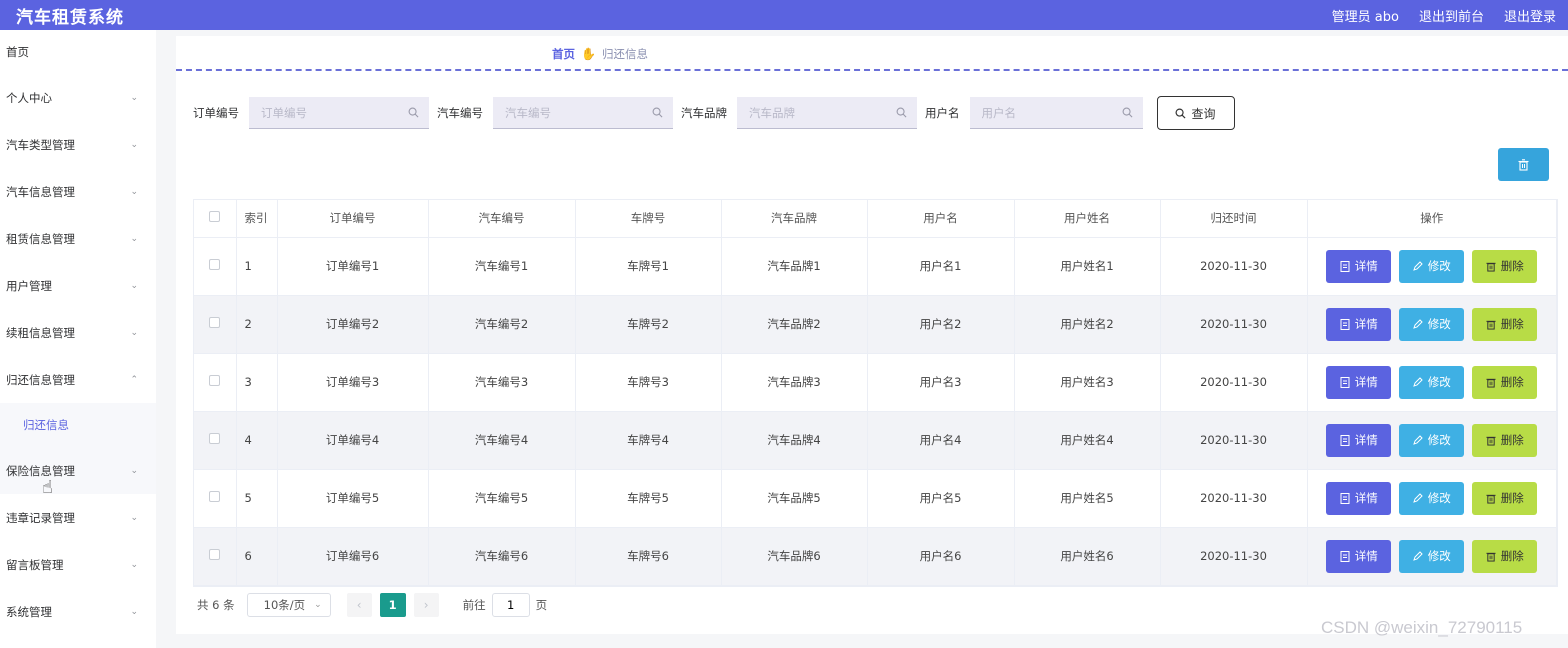 Image resolution: width=1568 pixels, height=648 pixels. Describe the element at coordinates (78, 52) in the screenshot. I see `sidebar-item-home: 首页` at that location.